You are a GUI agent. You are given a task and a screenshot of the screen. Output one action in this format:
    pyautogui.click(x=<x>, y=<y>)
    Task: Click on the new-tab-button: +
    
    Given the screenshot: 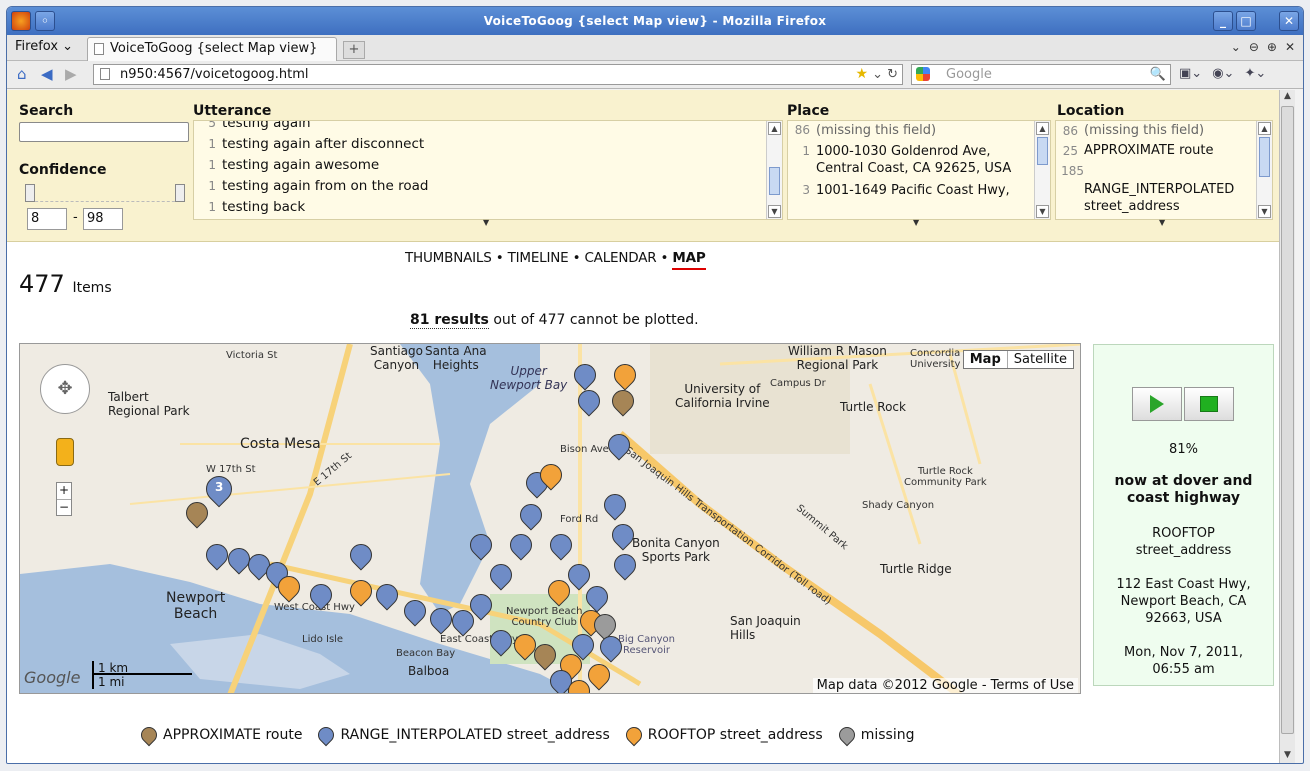 What is the action you would take?
    pyautogui.click(x=354, y=50)
    